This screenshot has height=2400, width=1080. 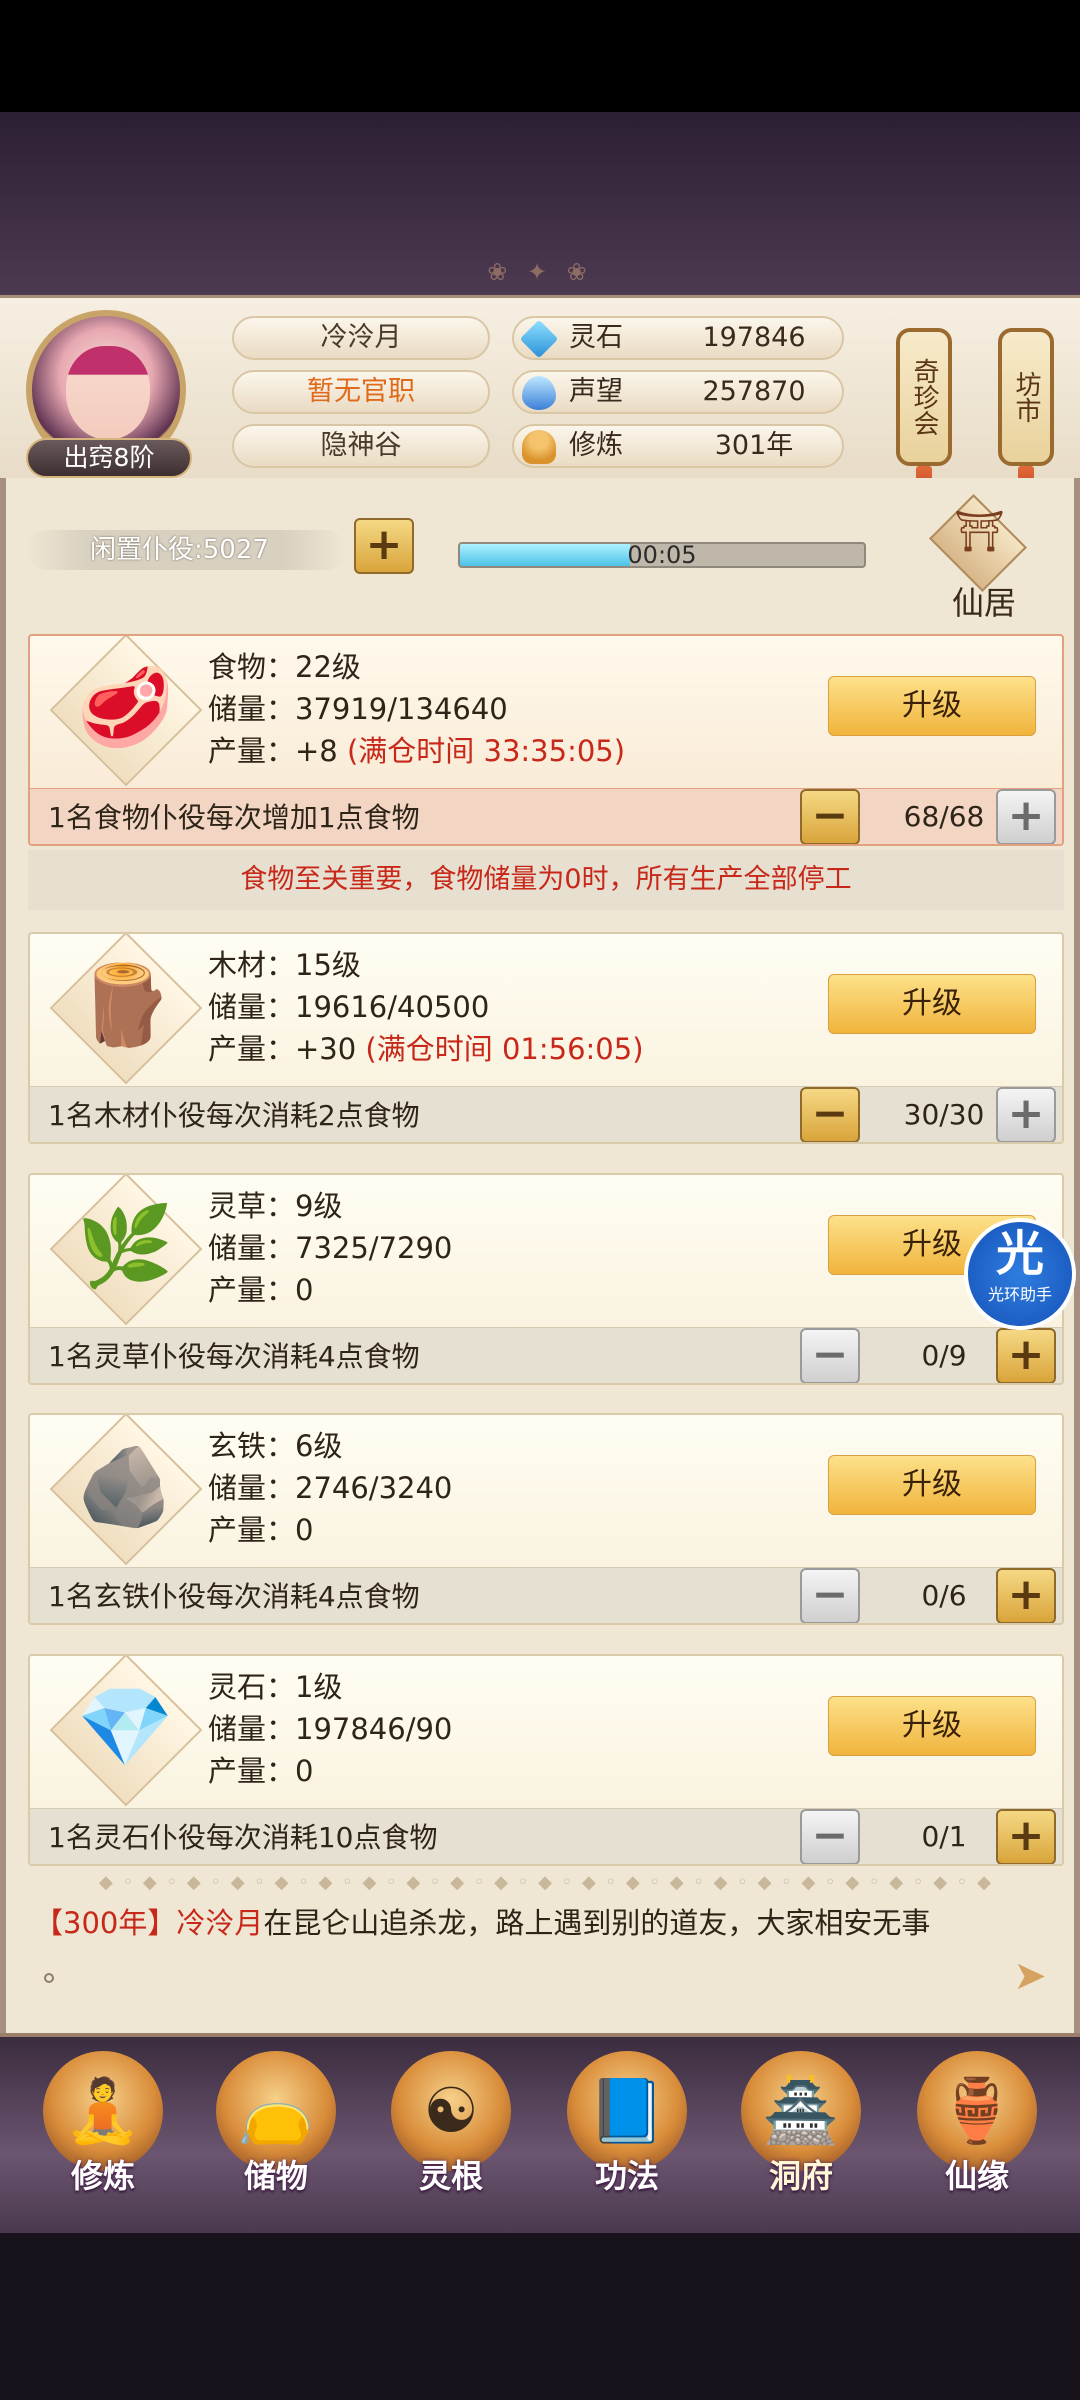 What do you see at coordinates (1019, 1294) in the screenshot?
I see `helper-label: 光环助手` at bounding box center [1019, 1294].